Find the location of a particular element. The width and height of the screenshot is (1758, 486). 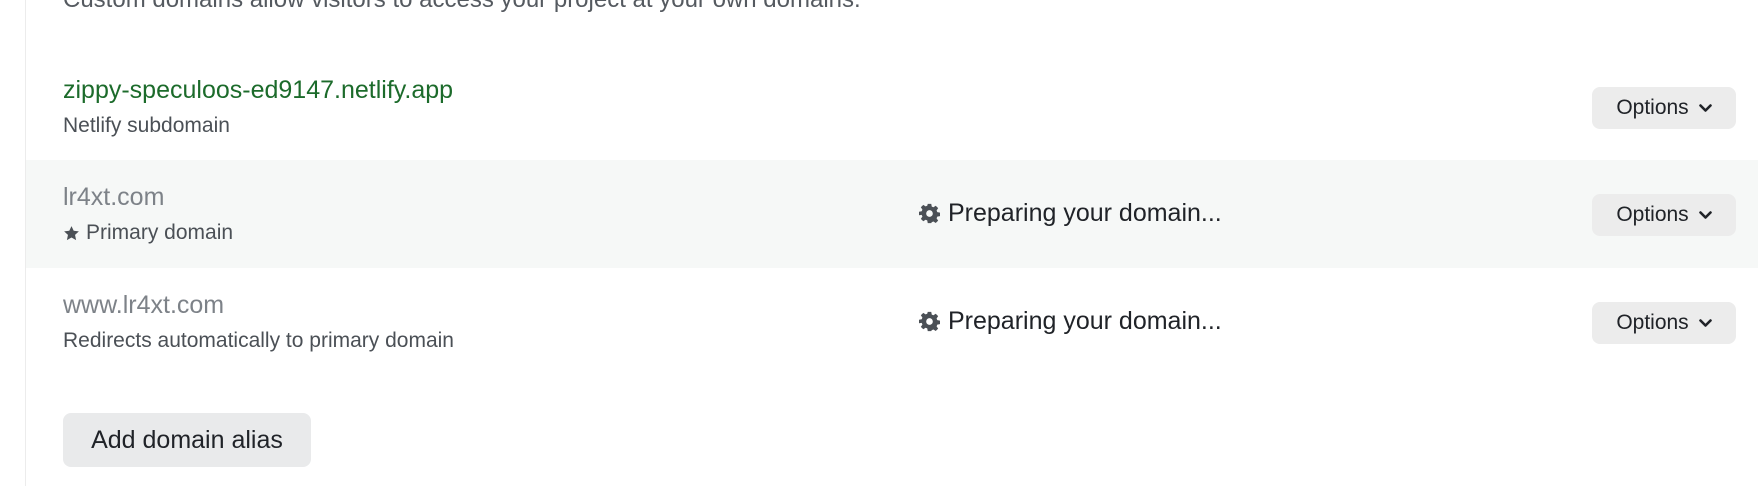

star-icon is located at coordinates (71, 232).